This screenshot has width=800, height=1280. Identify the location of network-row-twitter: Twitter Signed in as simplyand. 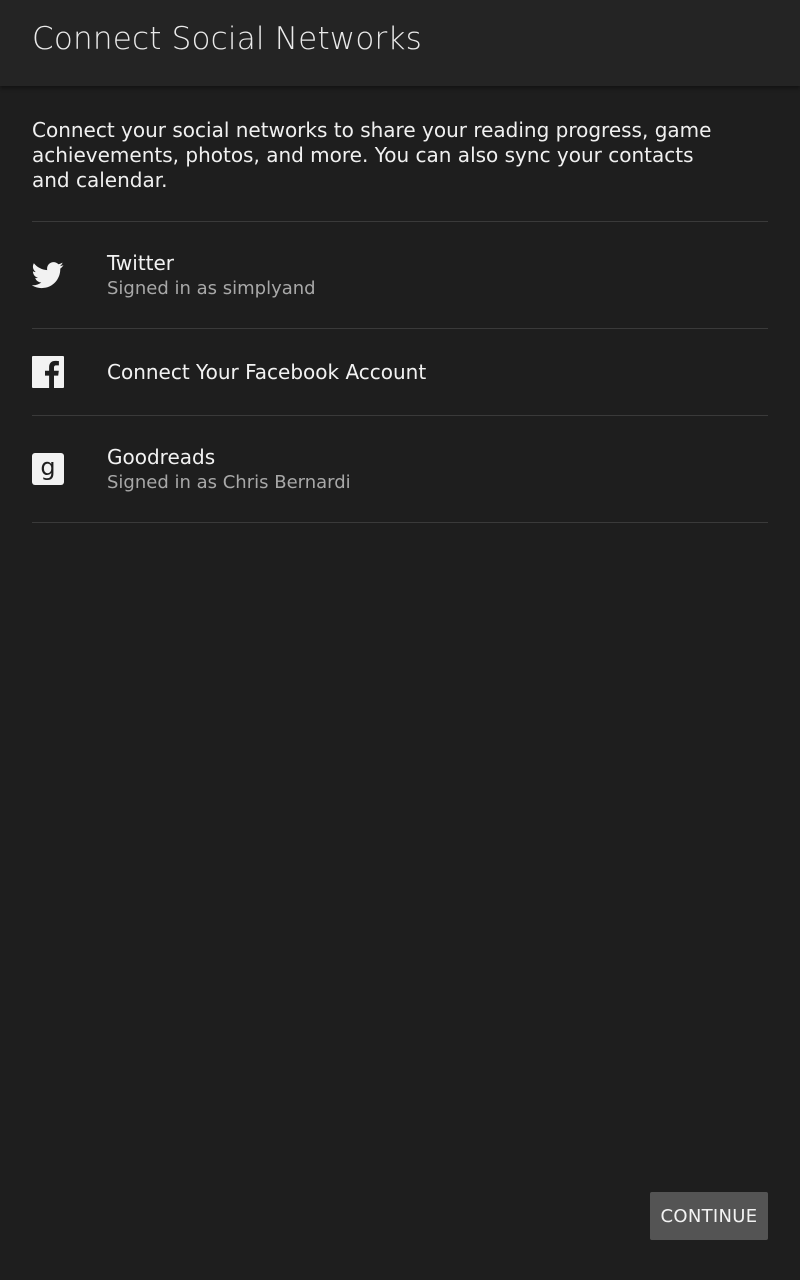
(400, 275).